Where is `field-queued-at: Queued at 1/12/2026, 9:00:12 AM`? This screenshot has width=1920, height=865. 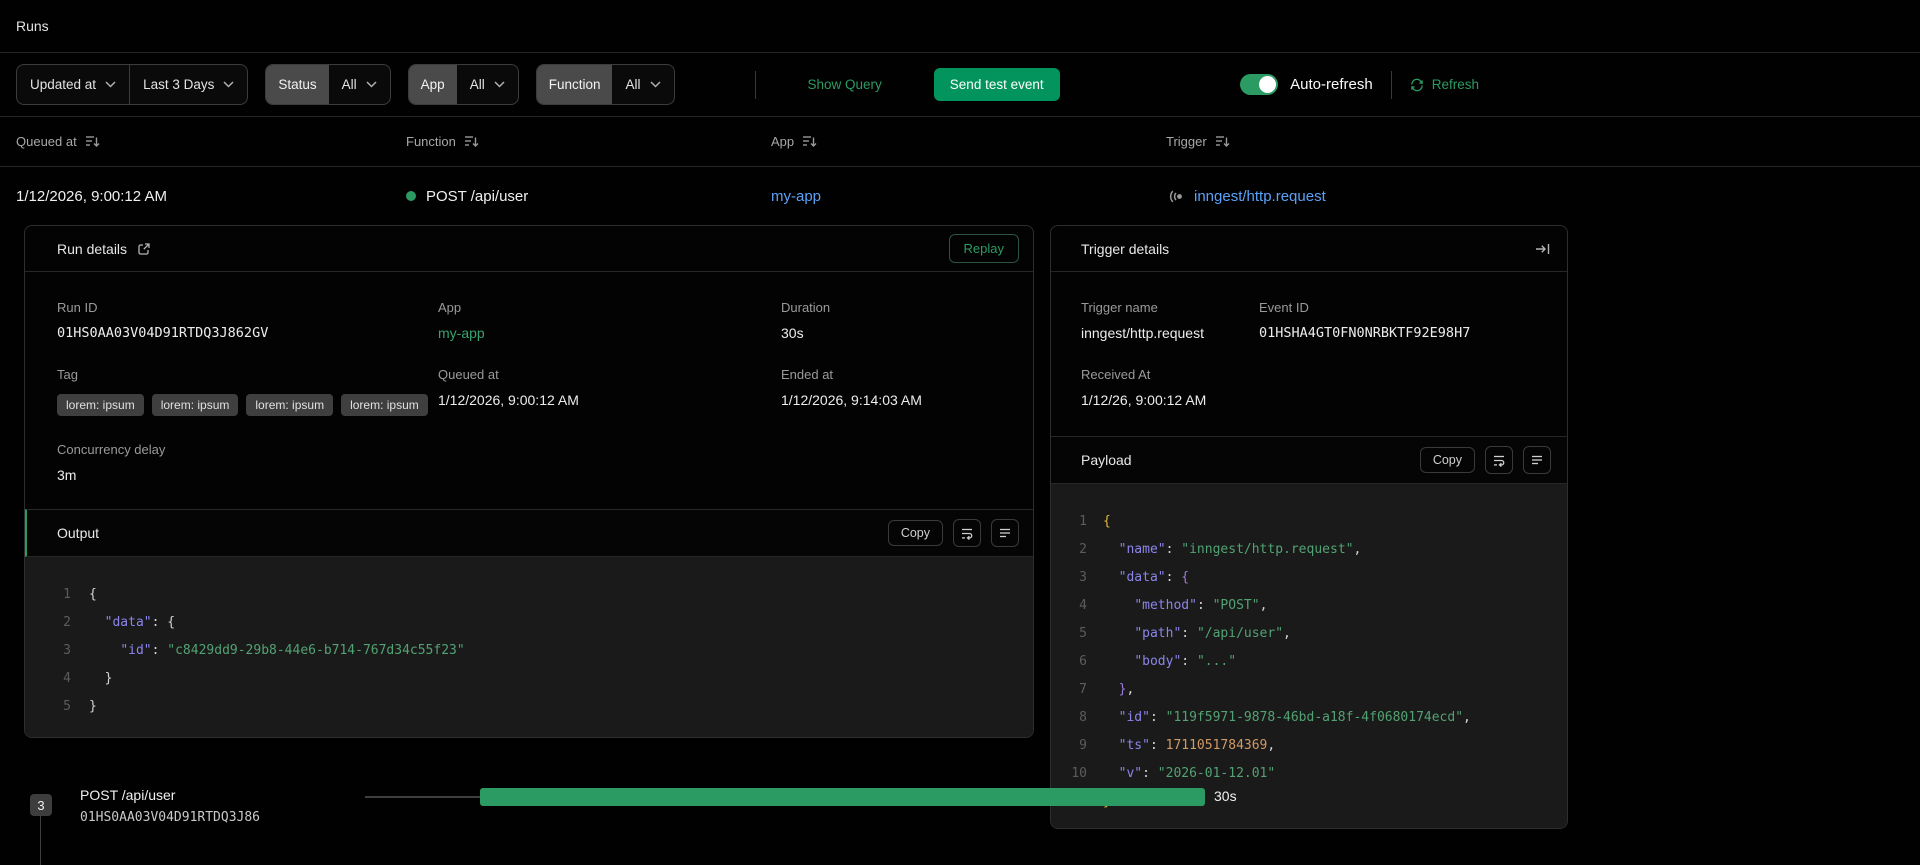 field-queued-at: Queued at 1/12/2026, 9:00:12 AM is located at coordinates (609, 391).